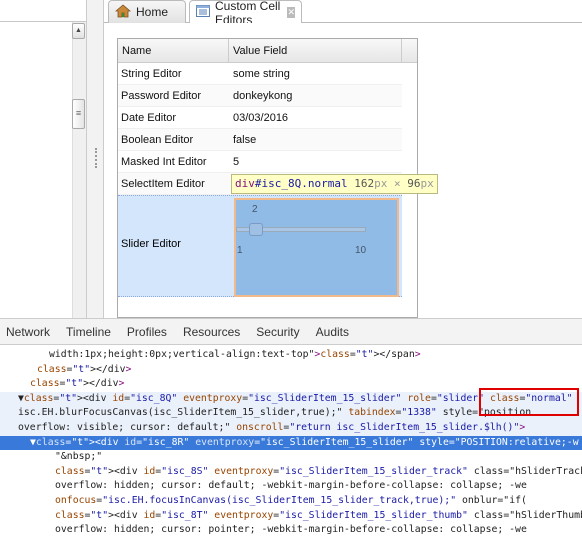  What do you see at coordinates (245, 183) in the screenshot?
I see `tooltip-tag: div` at bounding box center [245, 183].